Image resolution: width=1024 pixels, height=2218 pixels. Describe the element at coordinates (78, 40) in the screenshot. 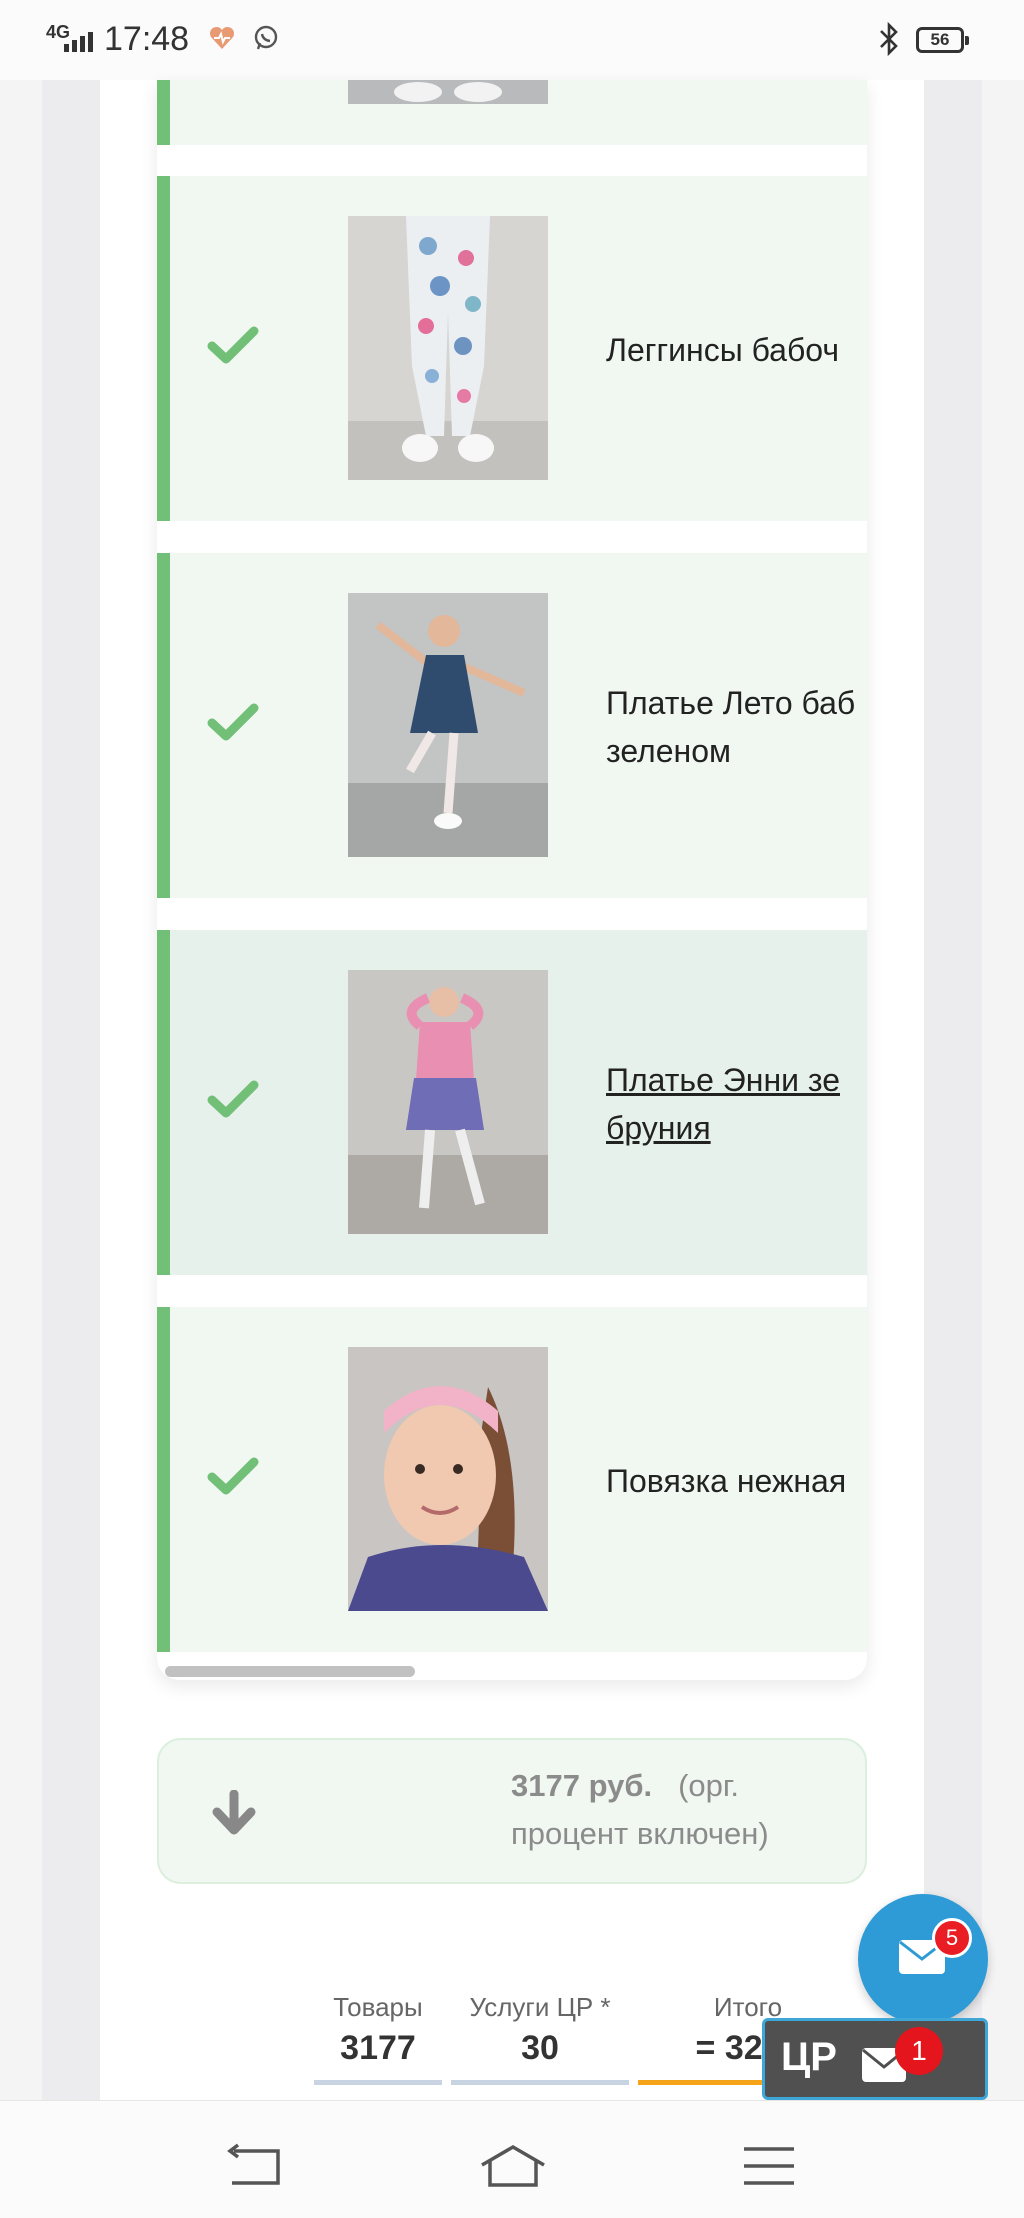

I see `signal-icon` at that location.